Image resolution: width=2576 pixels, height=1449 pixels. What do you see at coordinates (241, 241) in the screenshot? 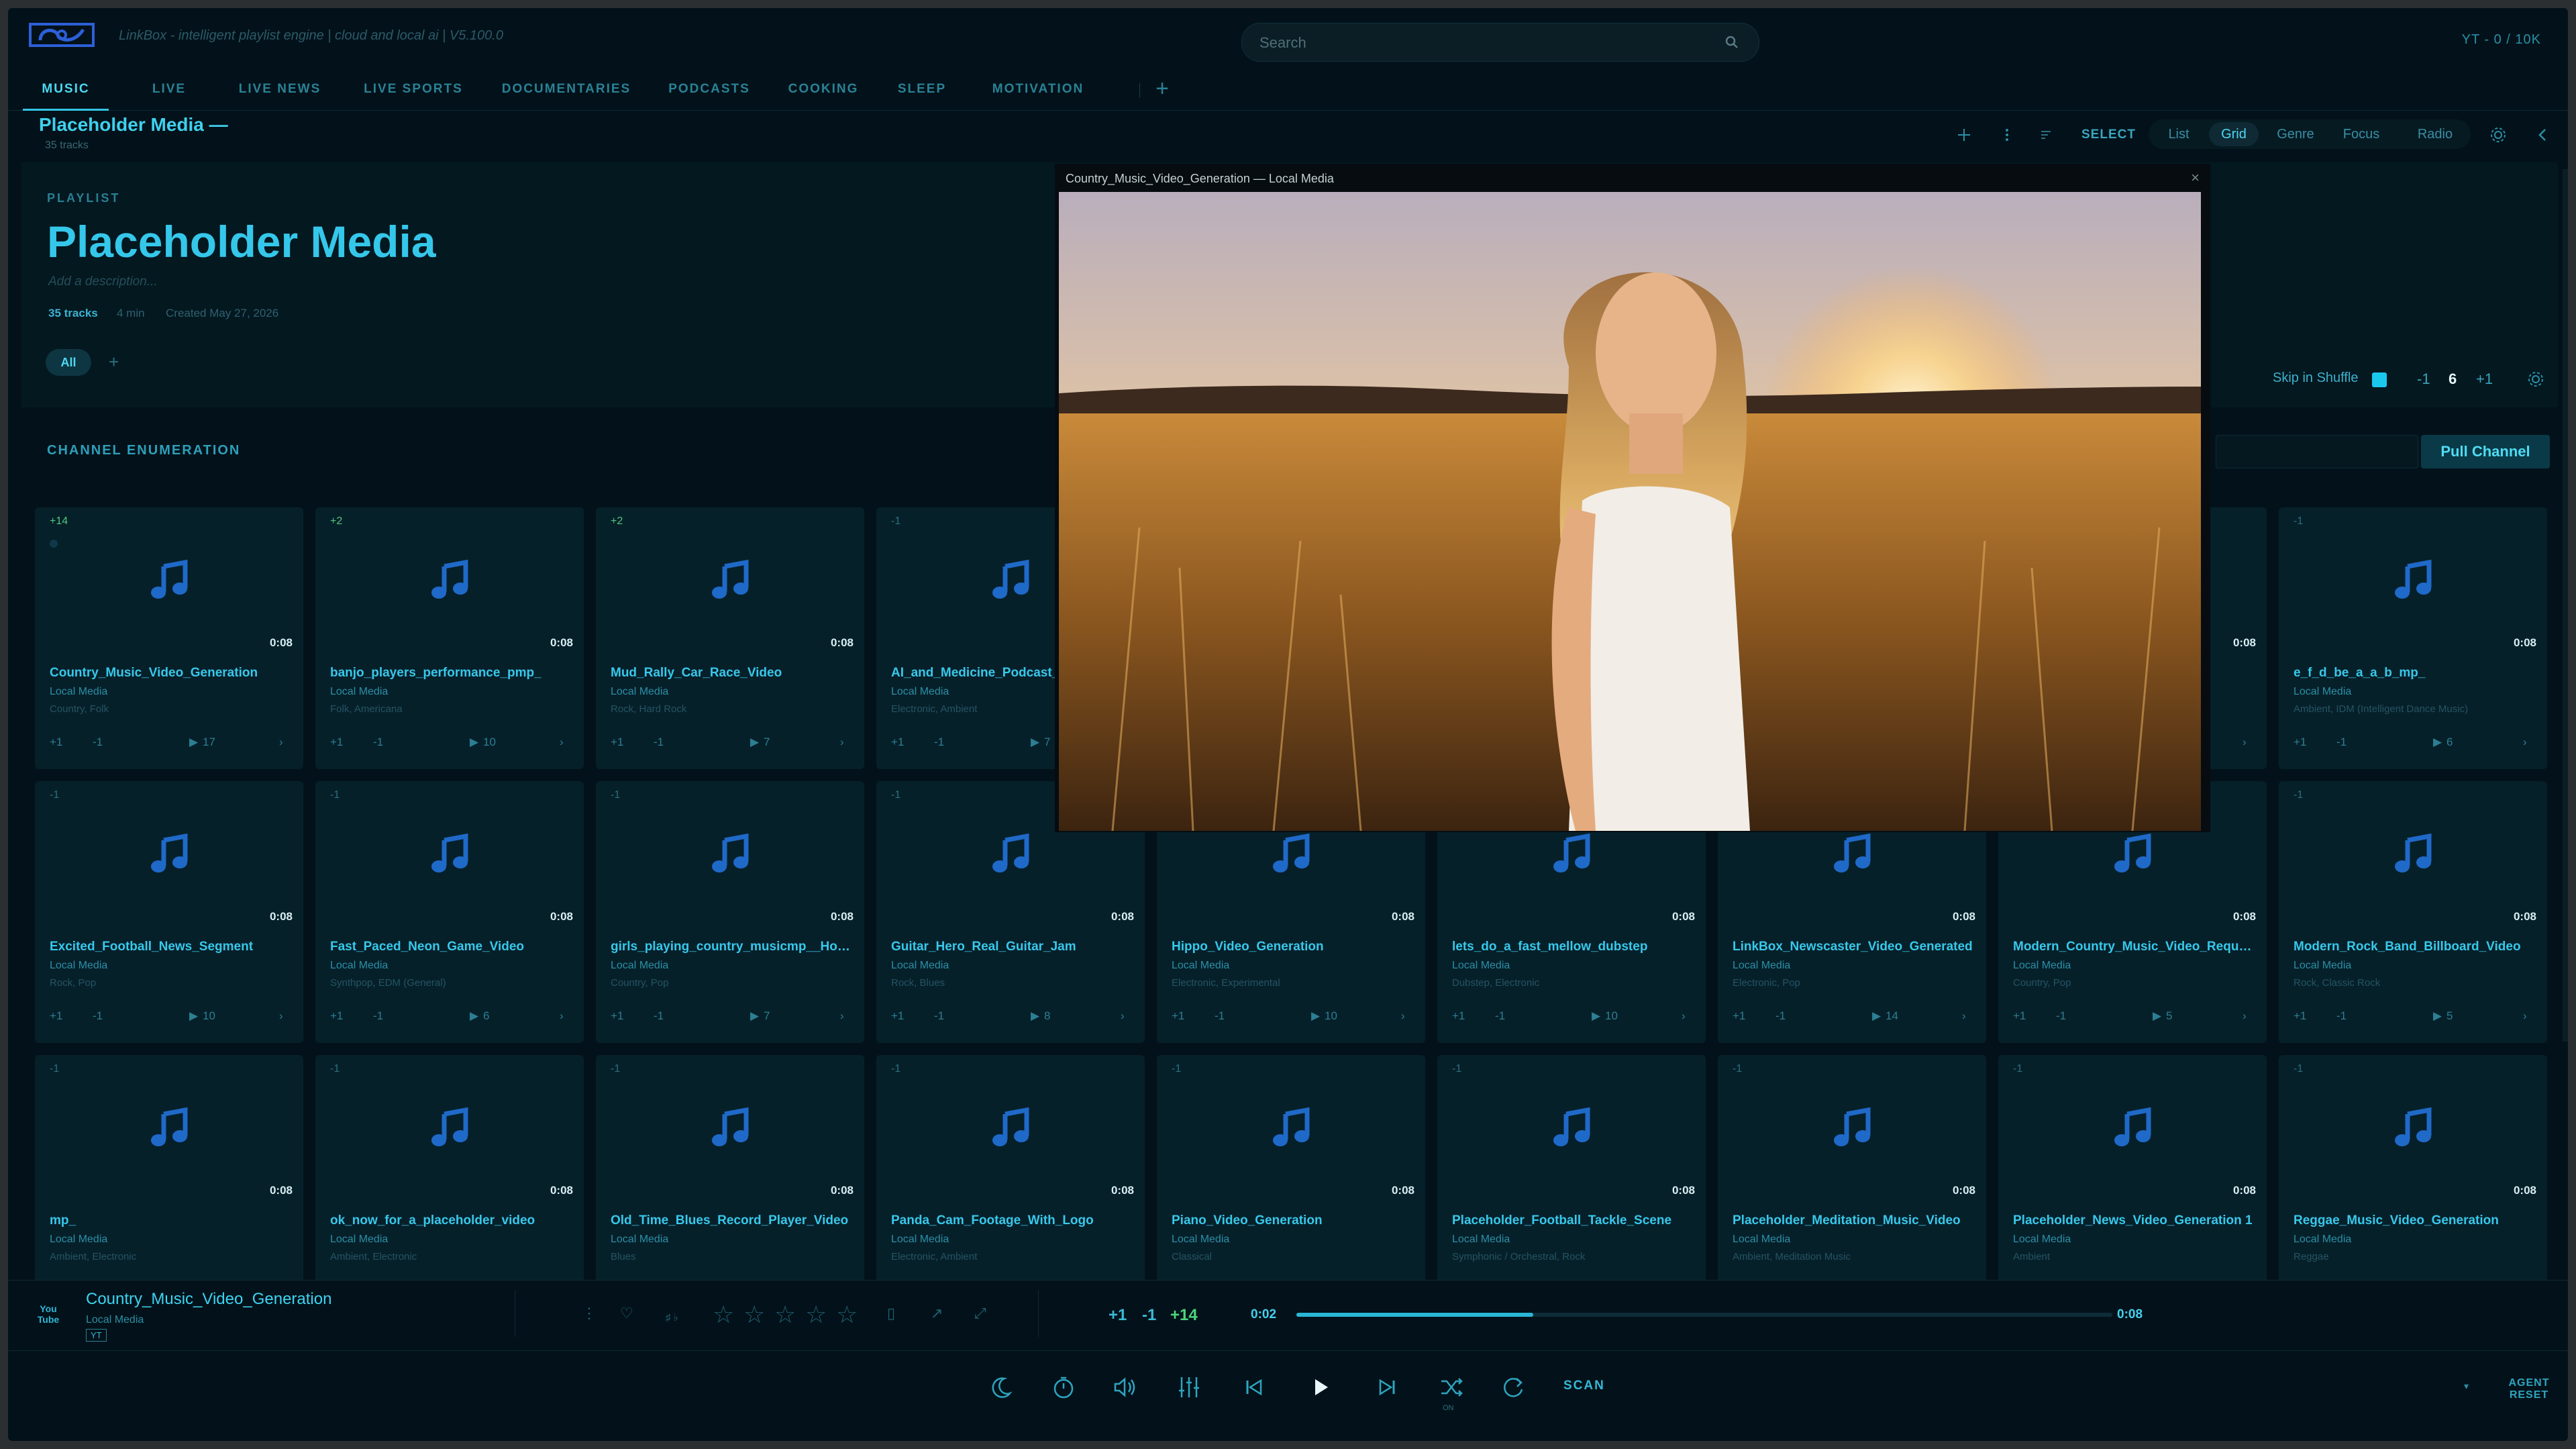
I see `playlist-title: Placeholder Media` at bounding box center [241, 241].